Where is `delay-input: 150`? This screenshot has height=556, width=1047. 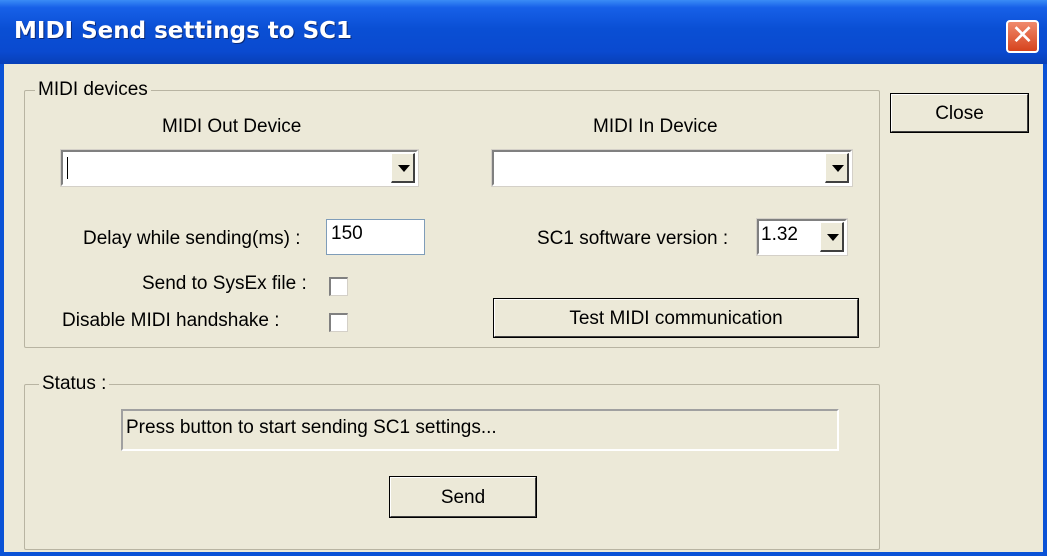 delay-input: 150 is located at coordinates (375, 237).